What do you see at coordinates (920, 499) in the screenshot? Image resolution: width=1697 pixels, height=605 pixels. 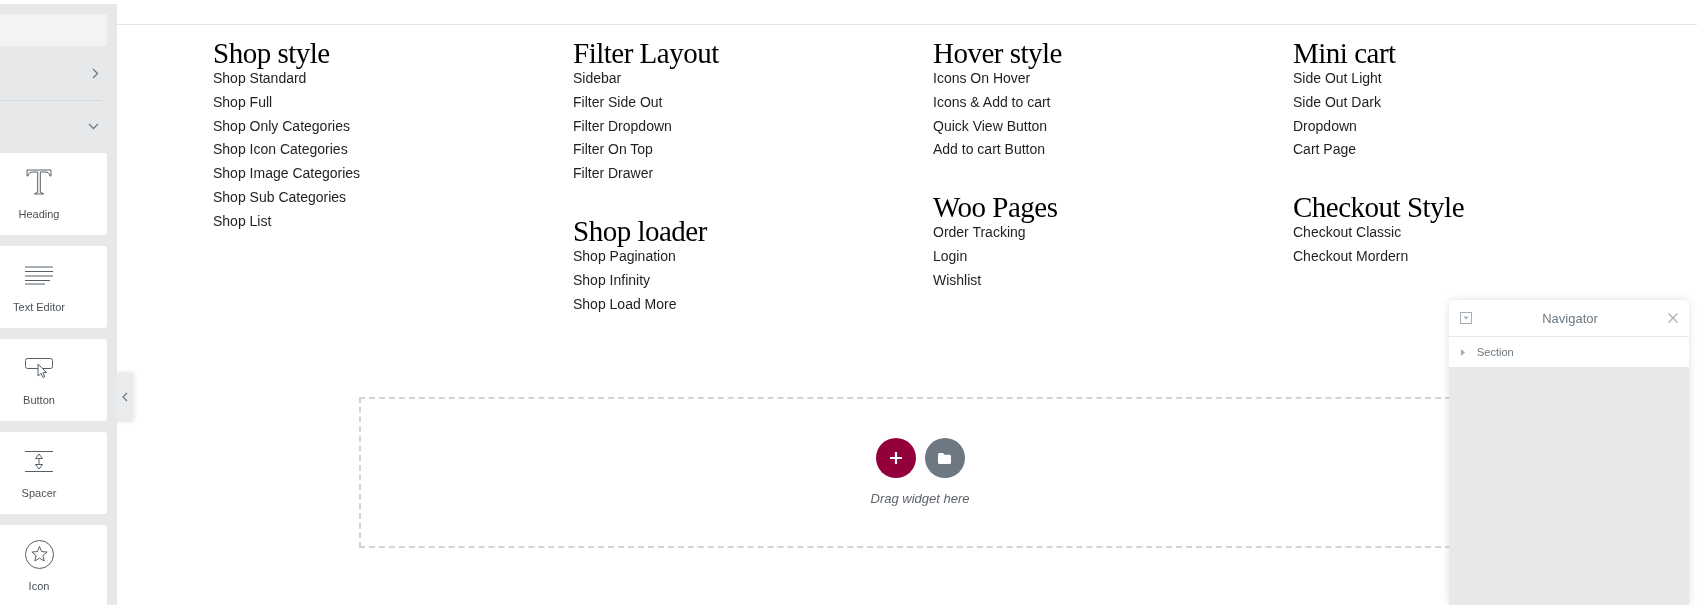 I see `drop-hint: Drag widget here` at bounding box center [920, 499].